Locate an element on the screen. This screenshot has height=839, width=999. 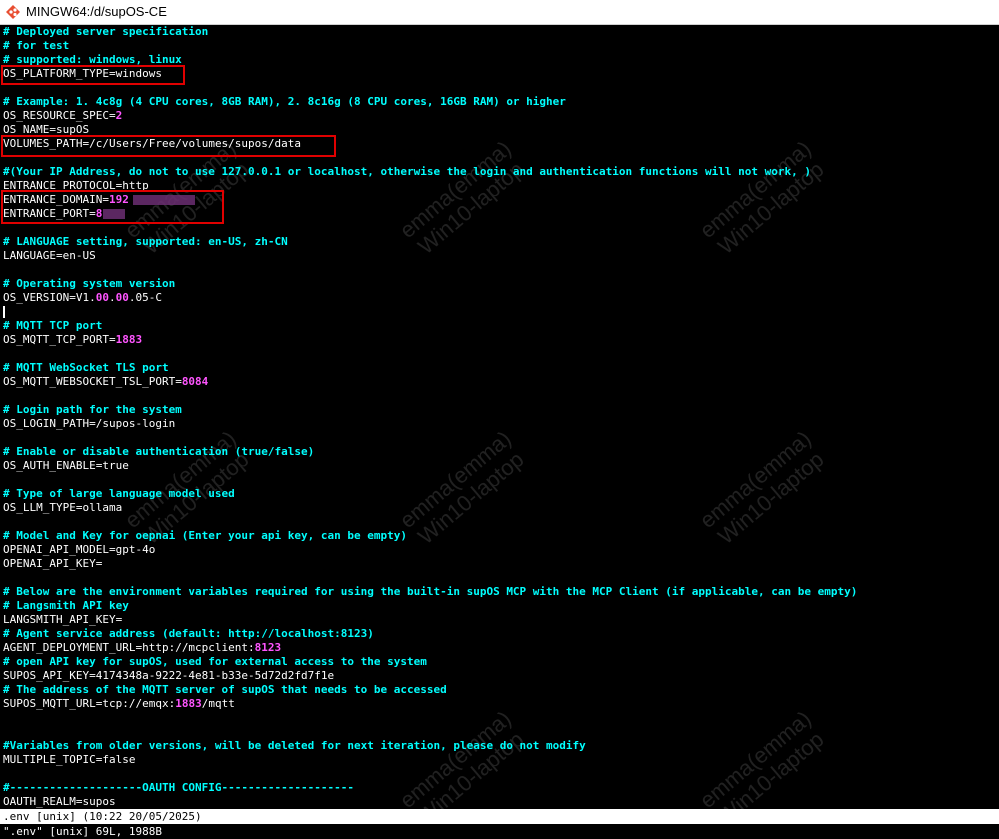
env-line-language: LANGUAGE=en-US is located at coordinates (49, 255).